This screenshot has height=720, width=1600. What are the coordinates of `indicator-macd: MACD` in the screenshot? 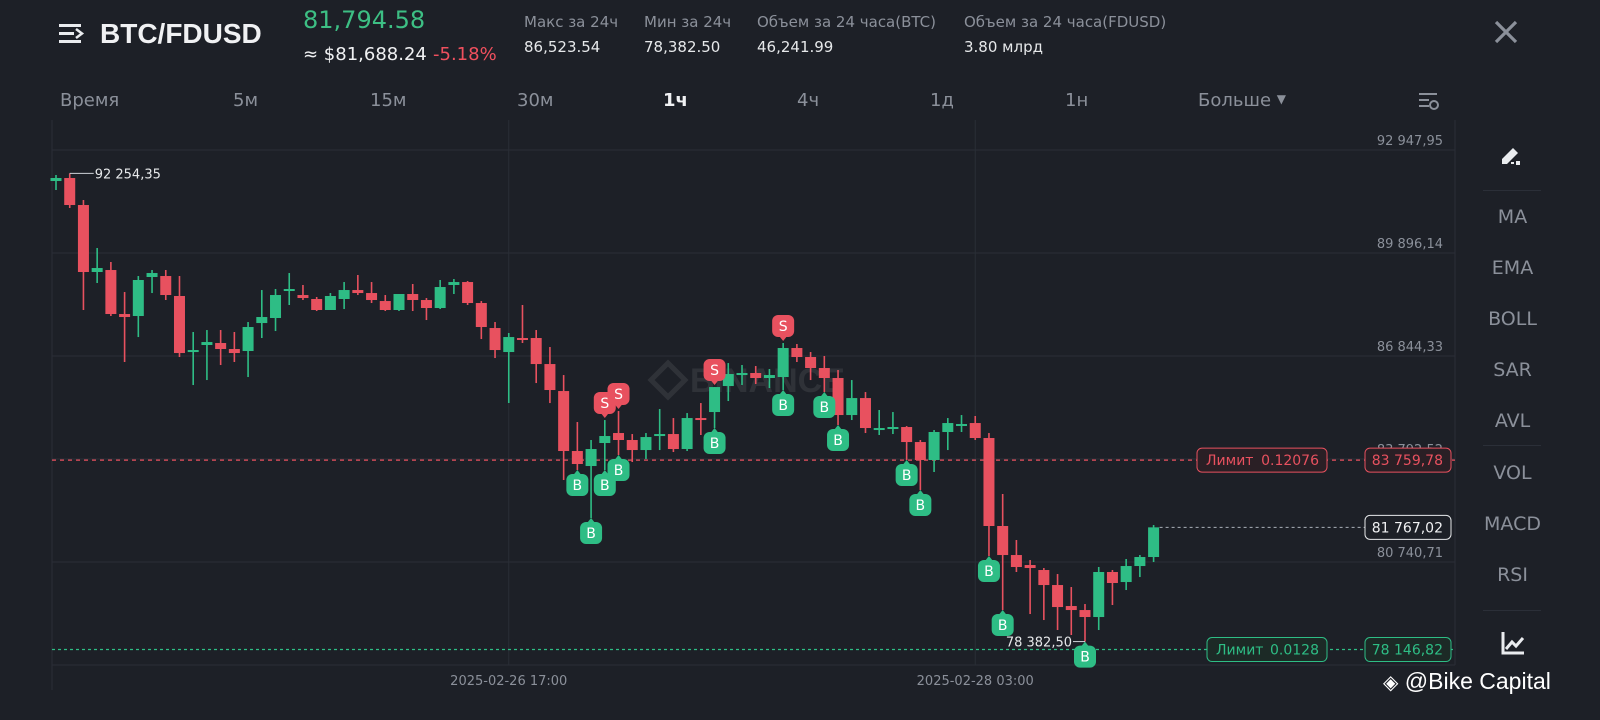 It's located at (1512, 524).